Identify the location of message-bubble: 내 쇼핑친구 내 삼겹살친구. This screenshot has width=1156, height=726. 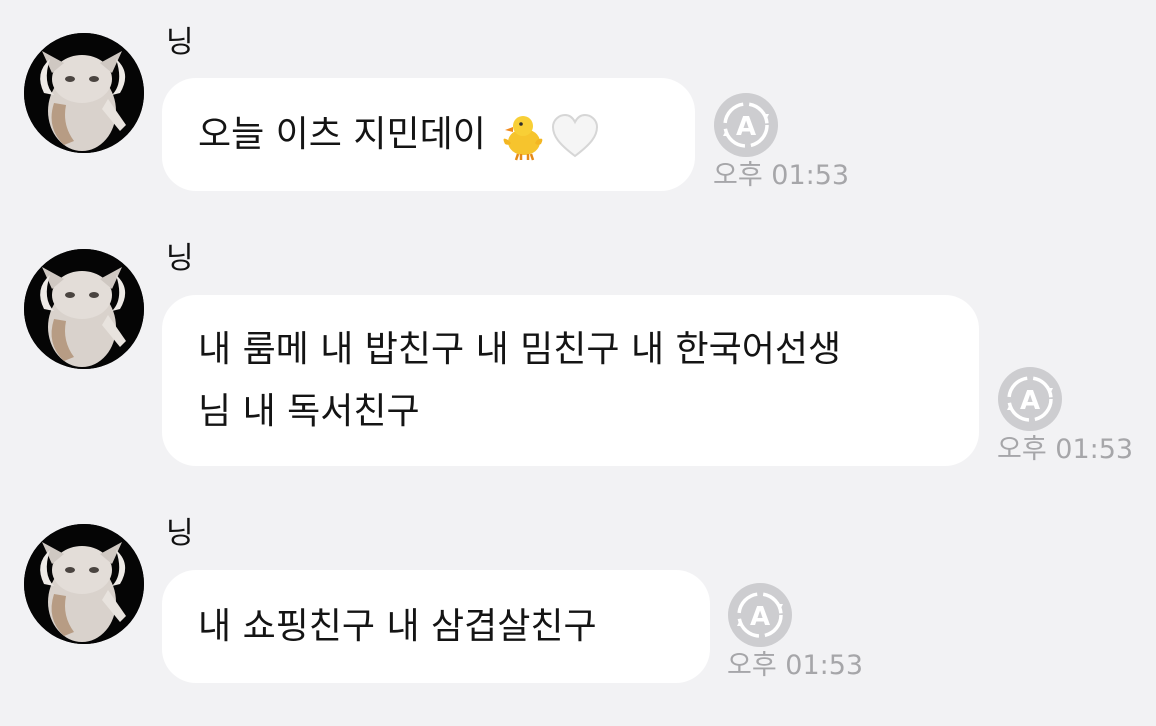
(436, 626).